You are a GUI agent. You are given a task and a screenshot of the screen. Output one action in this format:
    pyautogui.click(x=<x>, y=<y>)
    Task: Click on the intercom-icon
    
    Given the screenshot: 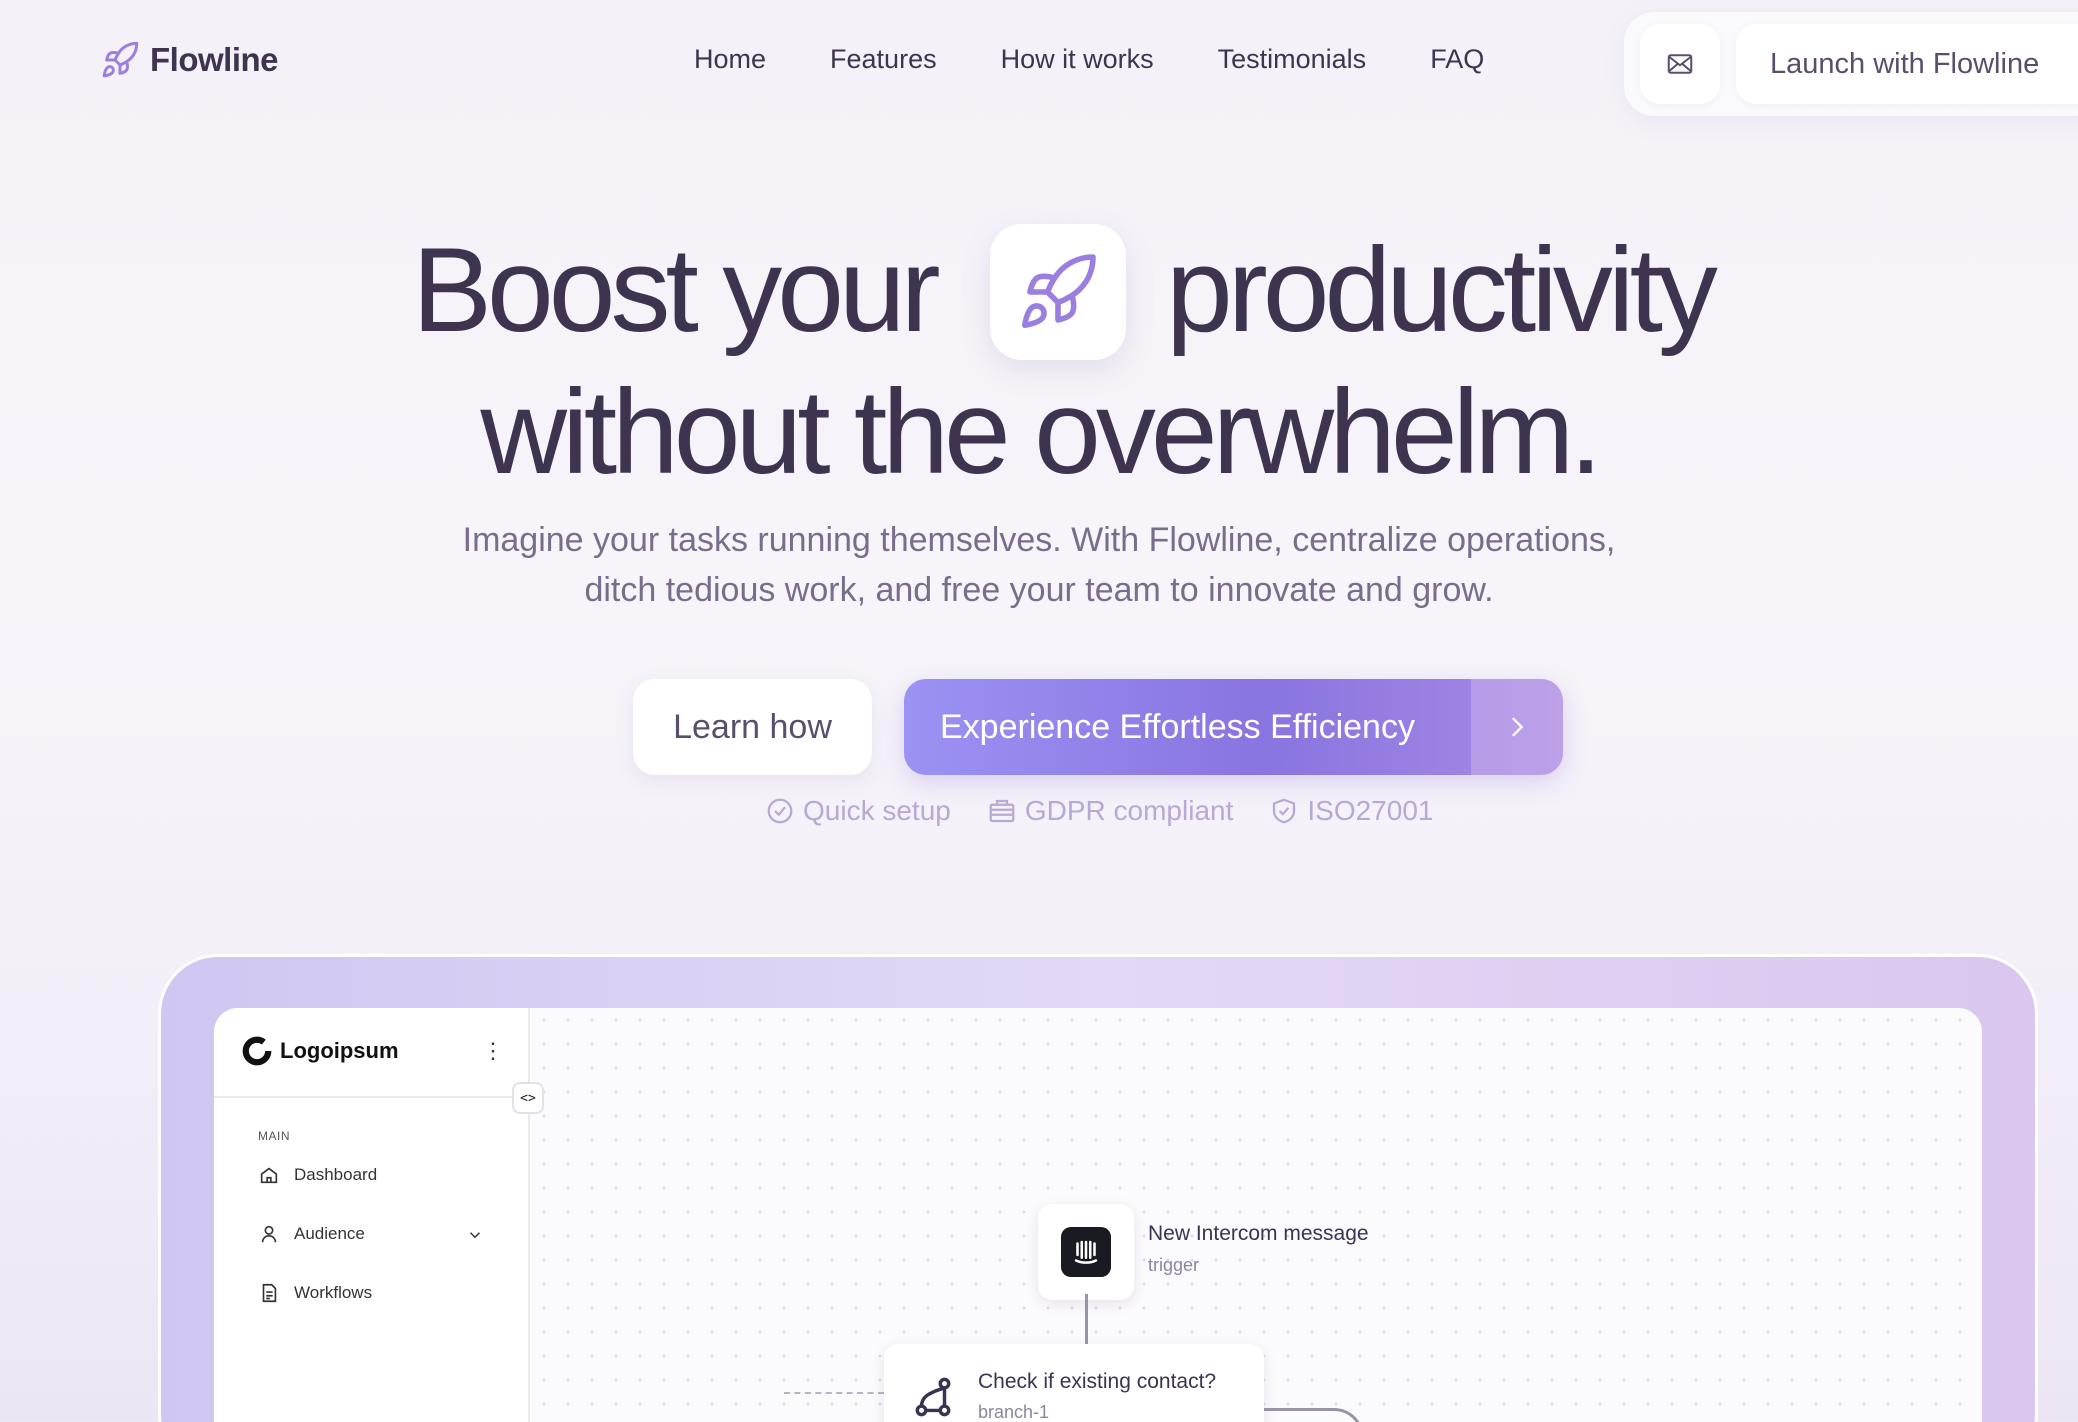 What is the action you would take?
    pyautogui.click(x=1086, y=1252)
    